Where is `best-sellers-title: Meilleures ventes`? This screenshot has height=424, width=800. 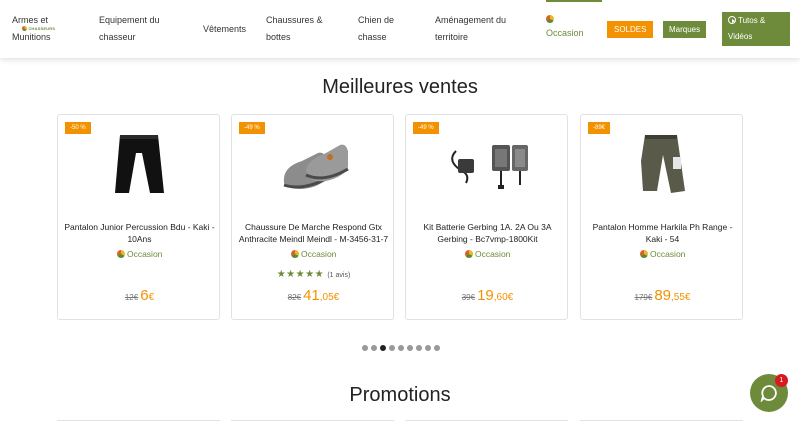
best-sellers-title: Meilleures ventes is located at coordinates (400, 87).